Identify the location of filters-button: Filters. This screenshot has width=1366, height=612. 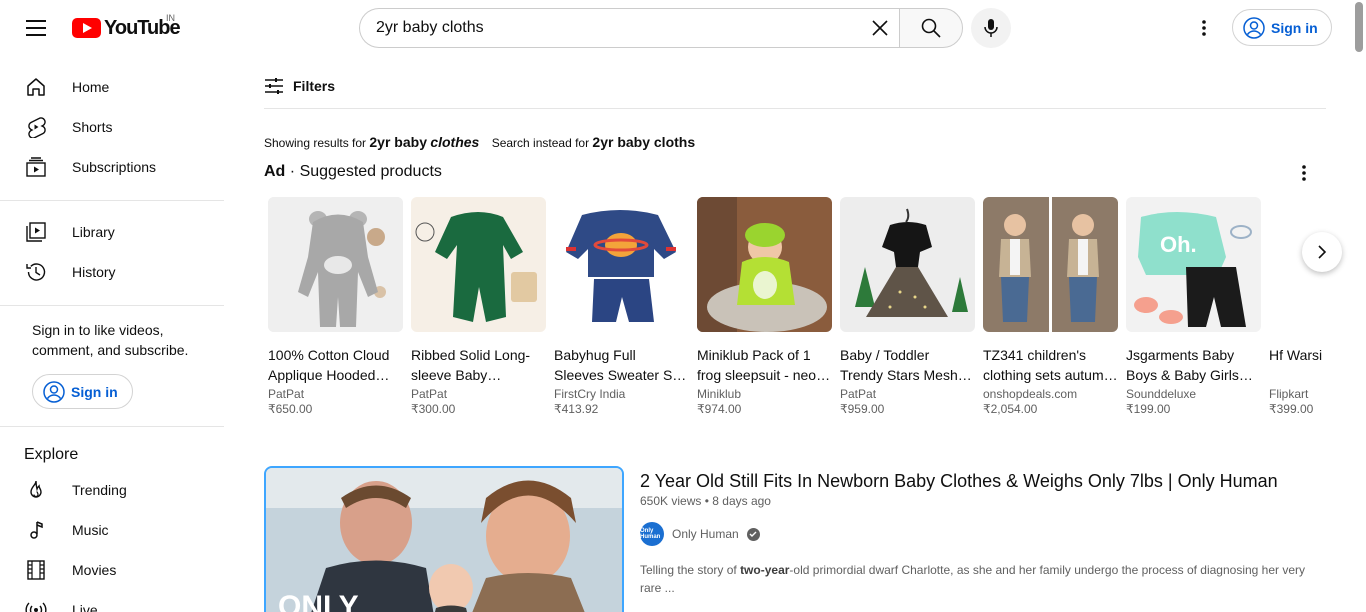
(299, 86).